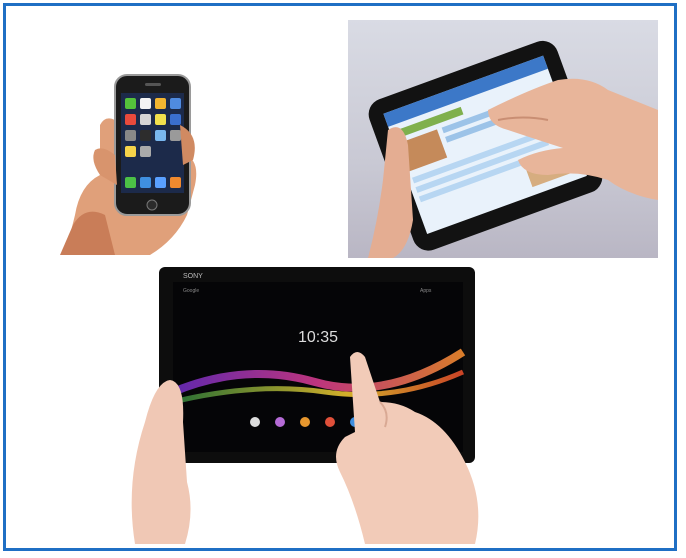  What do you see at coordinates (128, 164) in the screenshot?
I see `phone-illustration` at bounding box center [128, 164].